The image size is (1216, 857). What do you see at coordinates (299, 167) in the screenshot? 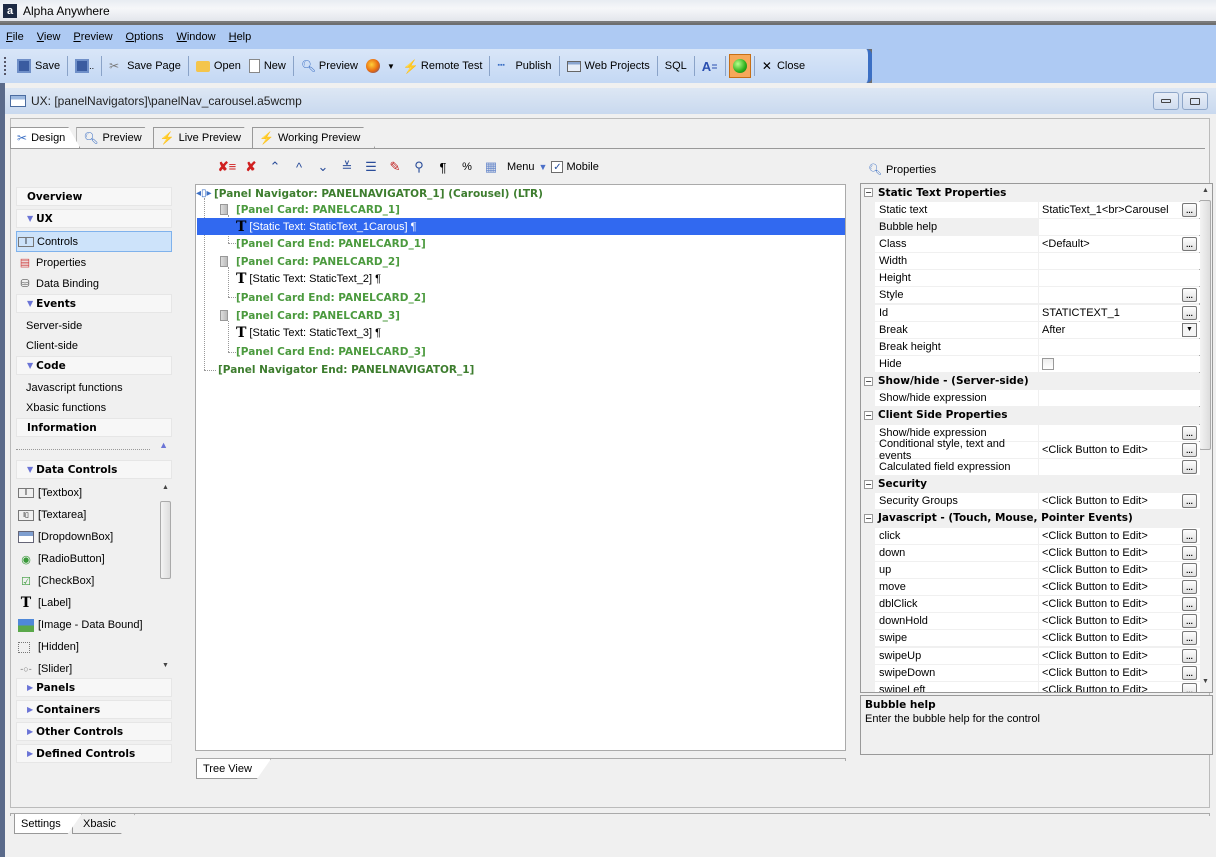
I see `move-up-icon: ^` at bounding box center [299, 167].